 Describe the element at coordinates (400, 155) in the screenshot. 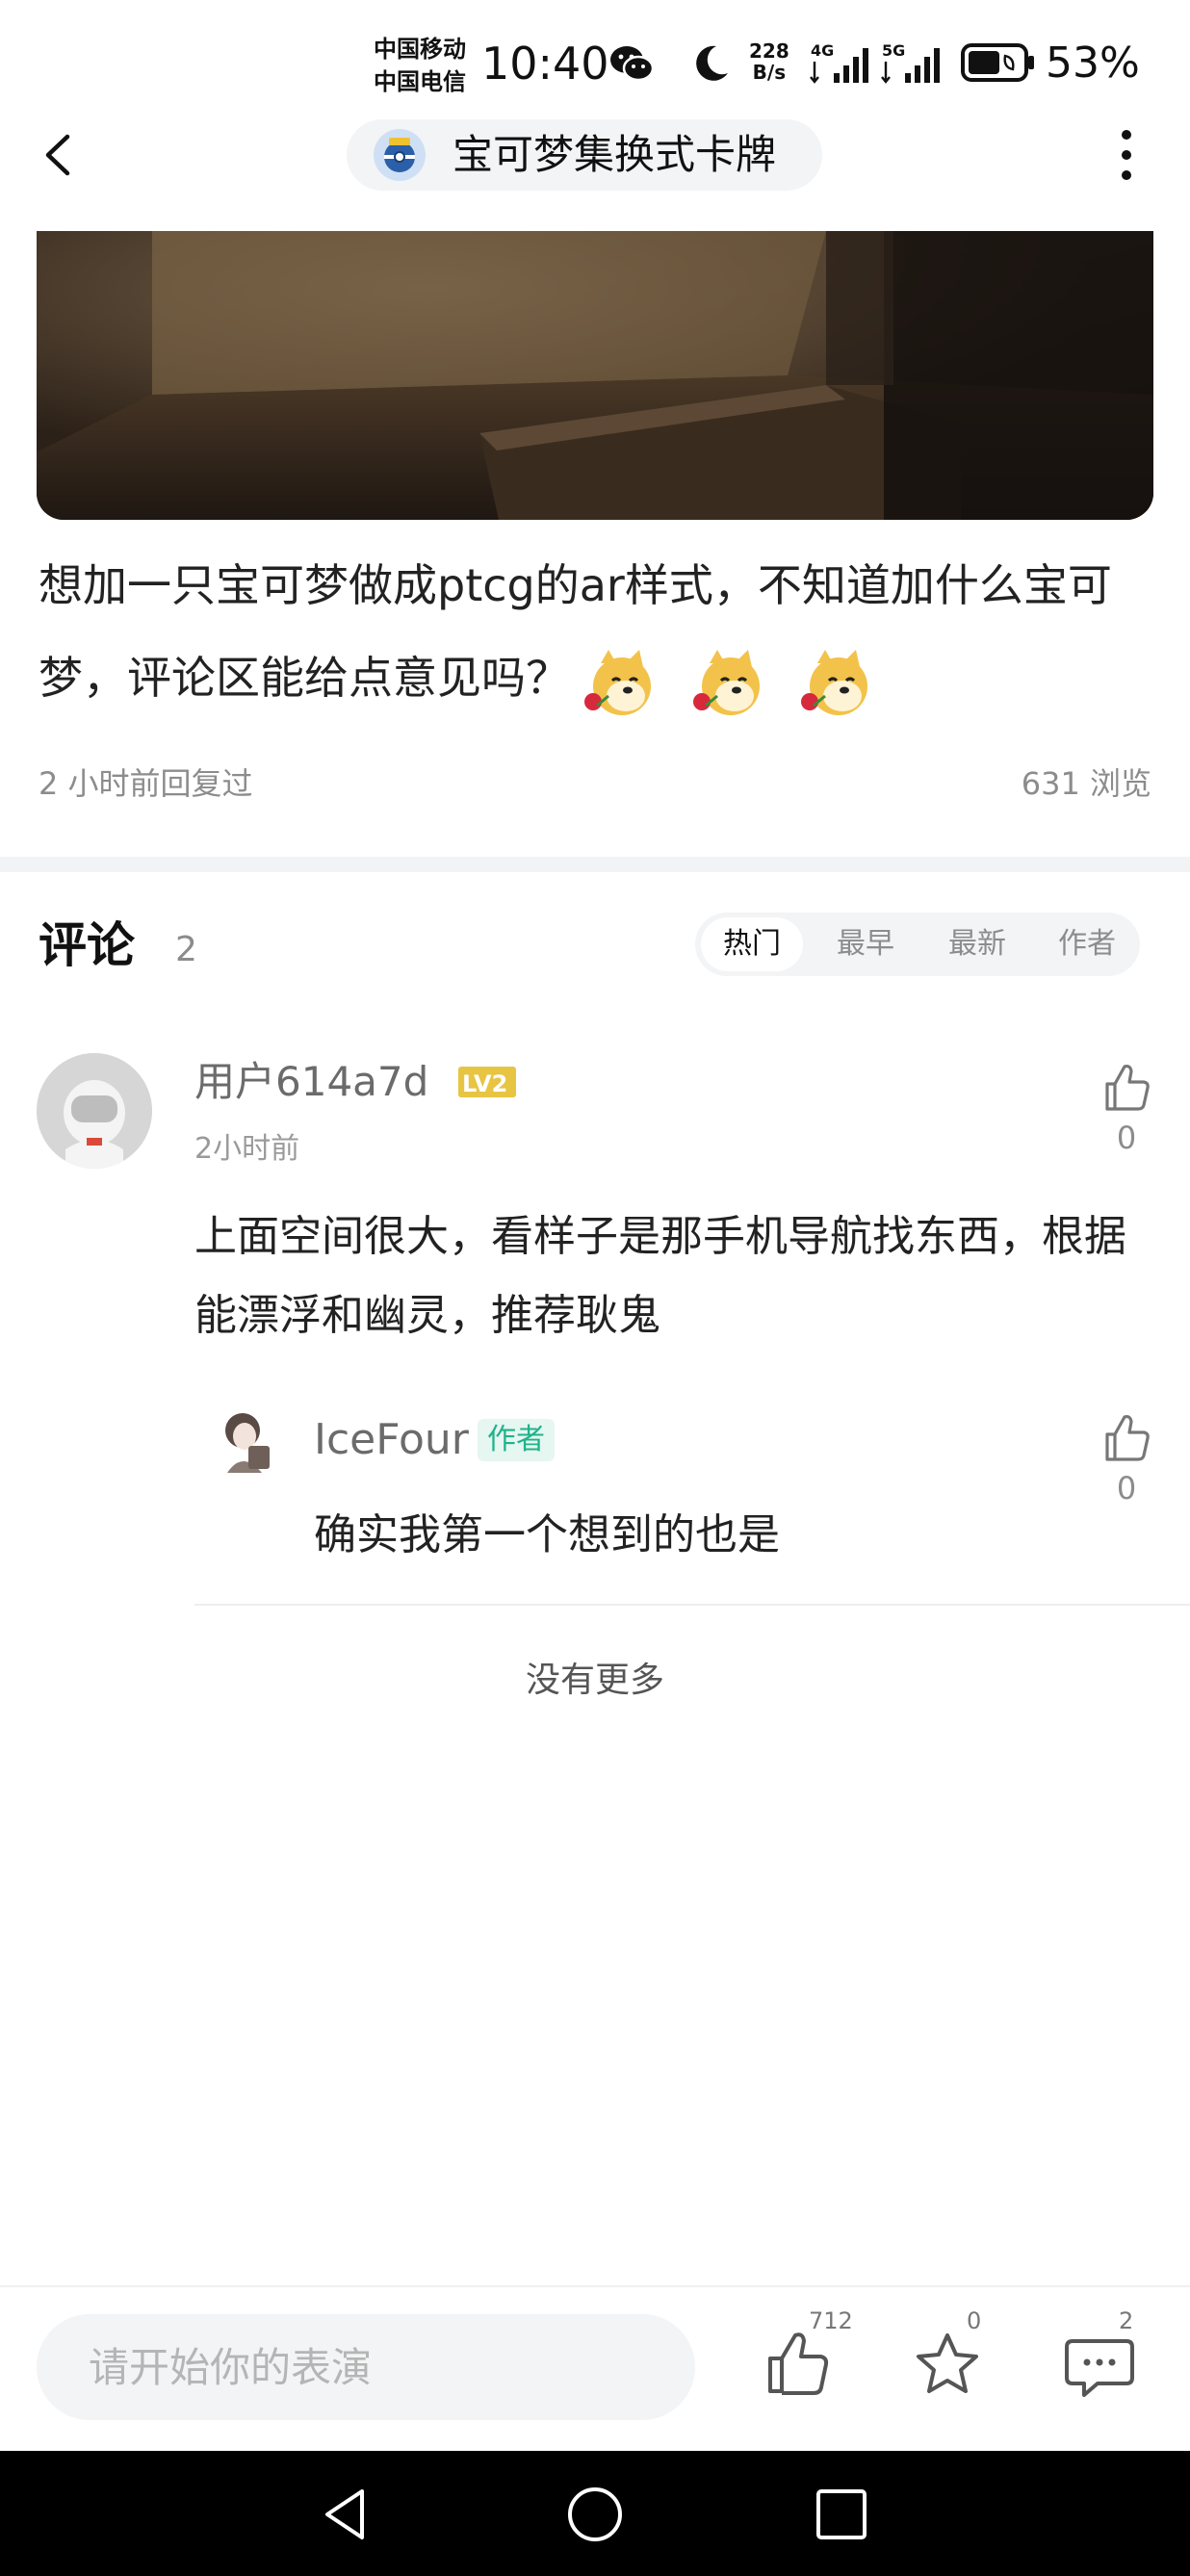

I see `topic-avatar` at that location.